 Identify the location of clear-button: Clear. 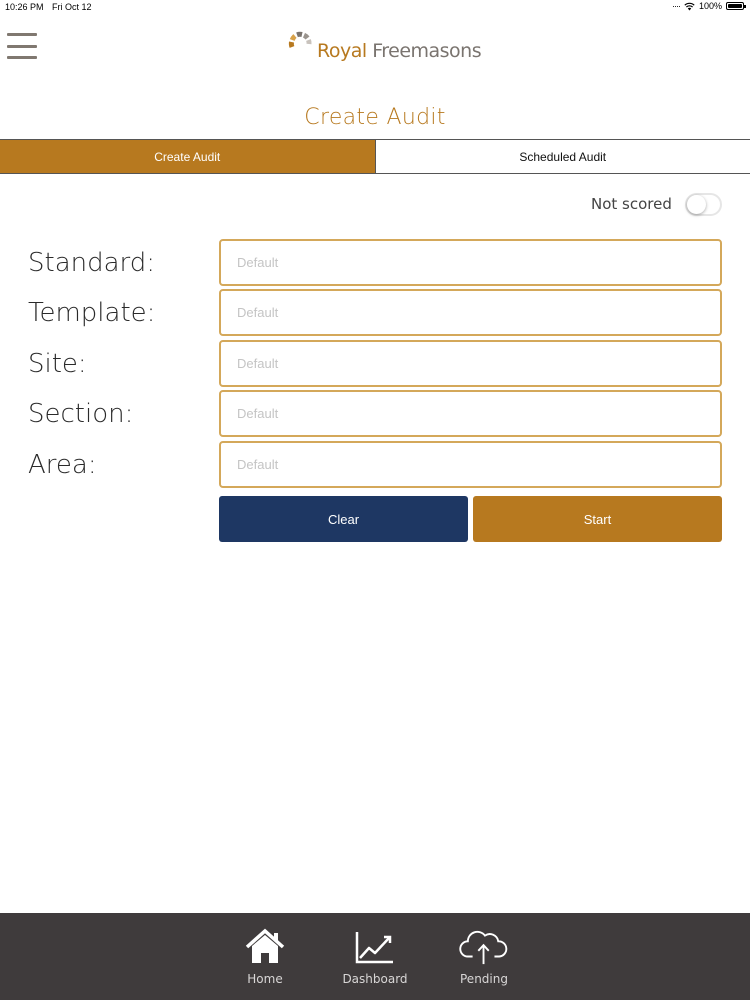
(343, 519).